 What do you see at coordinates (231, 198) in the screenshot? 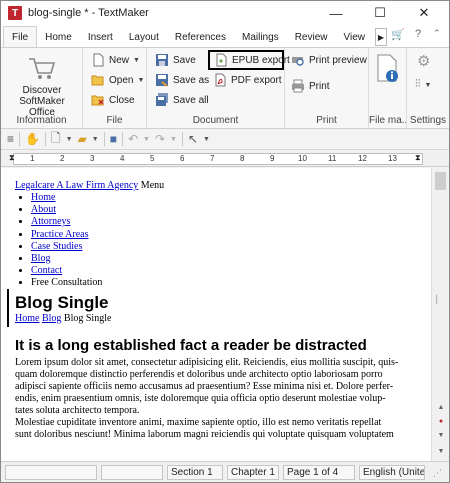
I see `list-item: Home` at bounding box center [231, 198].